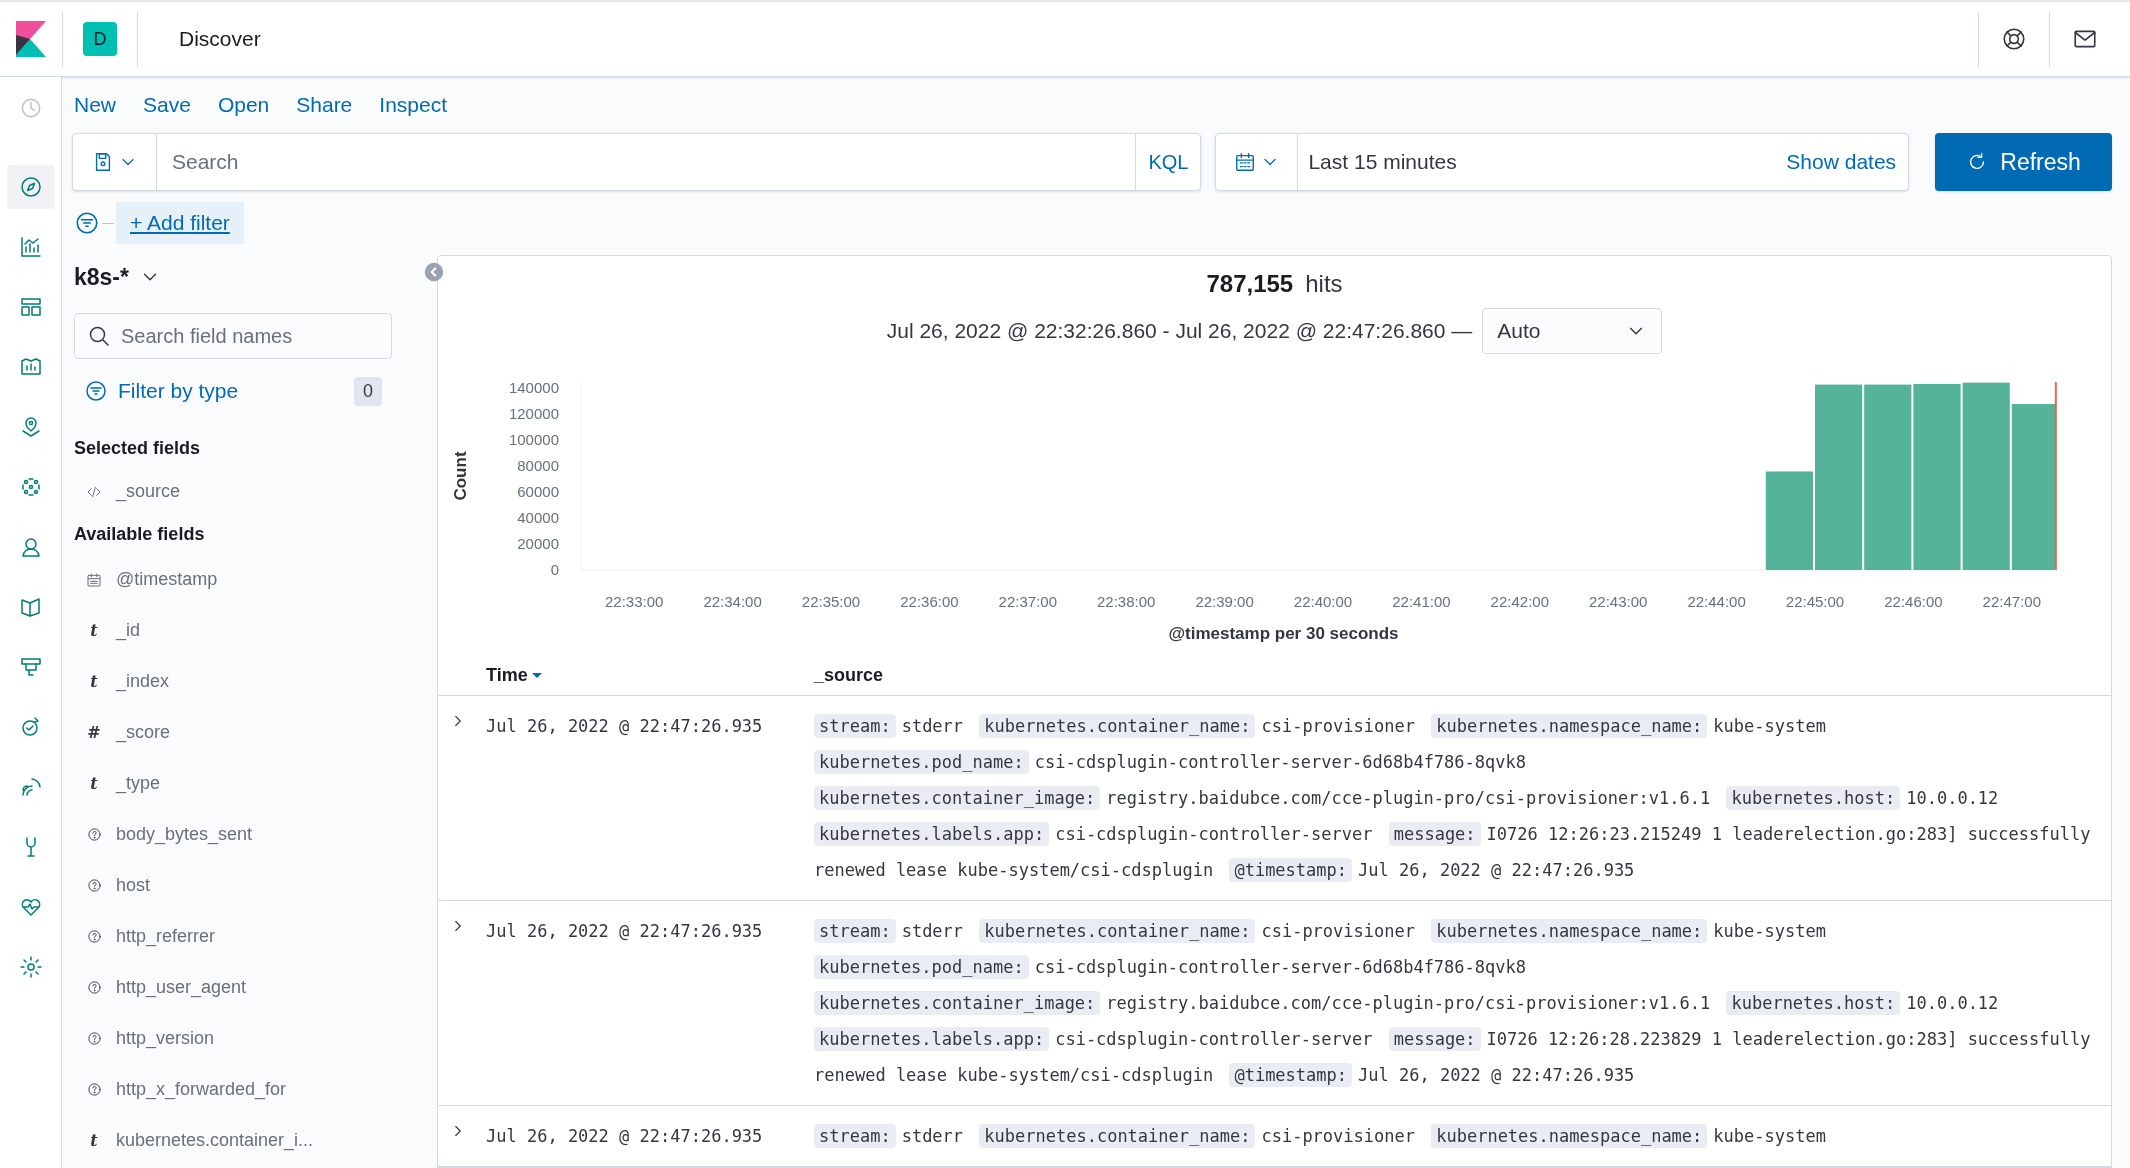  What do you see at coordinates (831, 601) in the screenshot?
I see `x-tick-label: 22:35:00` at bounding box center [831, 601].